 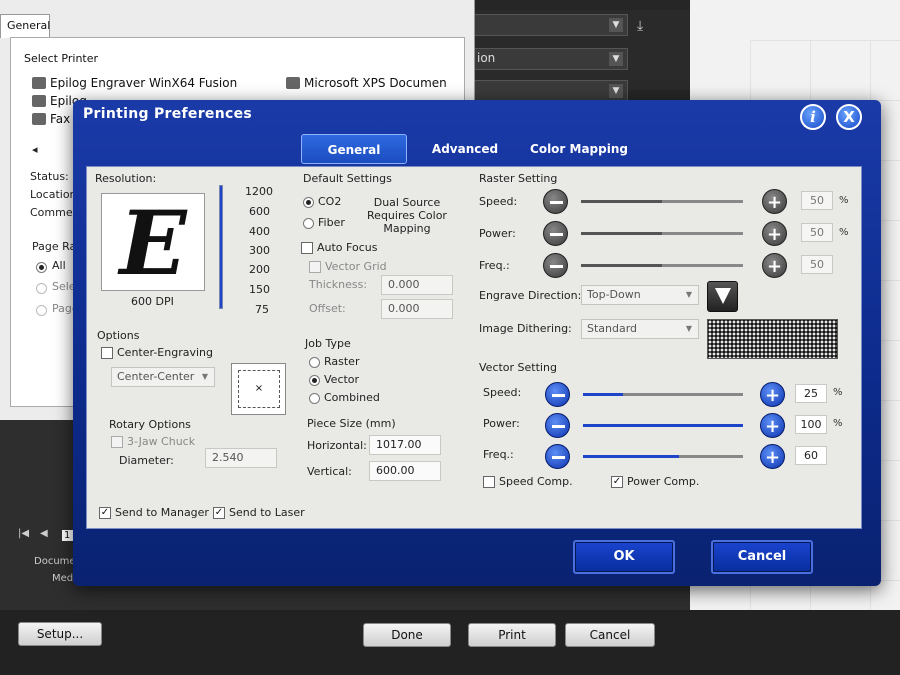 I want to click on vector-power-value: 100, so click(x=811, y=424).